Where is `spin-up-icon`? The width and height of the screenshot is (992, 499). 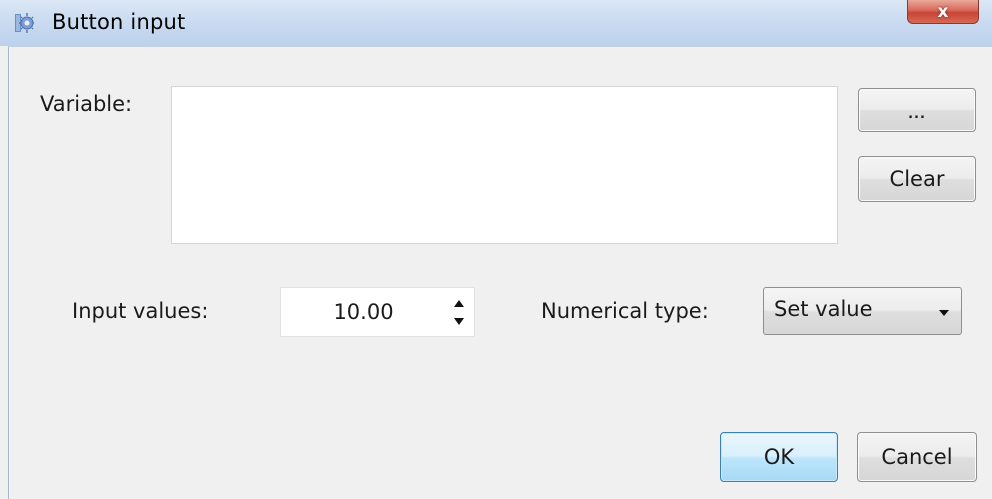
spin-up-icon is located at coordinates (459, 304).